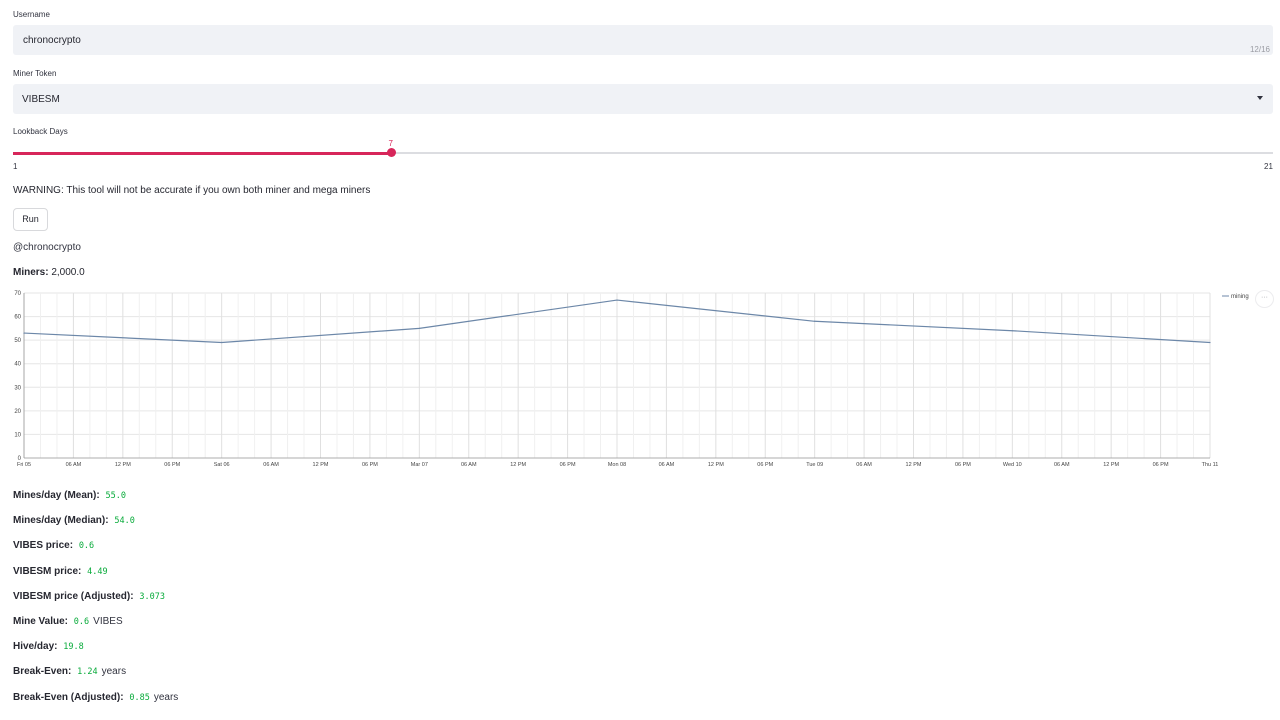 Image resolution: width=1280 pixels, height=720 pixels. Describe the element at coordinates (97, 571) in the screenshot. I see `metric-value: 4.49` at that location.